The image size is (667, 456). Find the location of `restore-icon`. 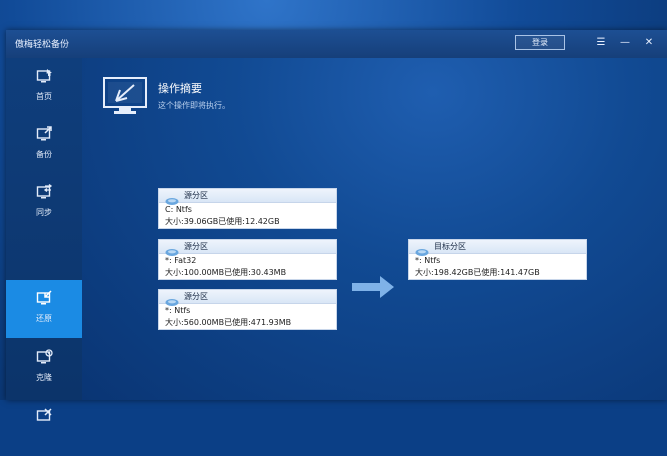

restore-icon is located at coordinates (44, 298).